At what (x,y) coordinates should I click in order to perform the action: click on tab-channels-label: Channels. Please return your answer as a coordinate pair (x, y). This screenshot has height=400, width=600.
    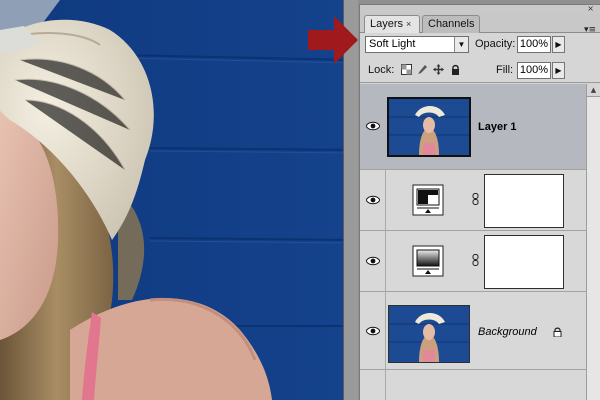
    Looking at the image, I should click on (451, 24).